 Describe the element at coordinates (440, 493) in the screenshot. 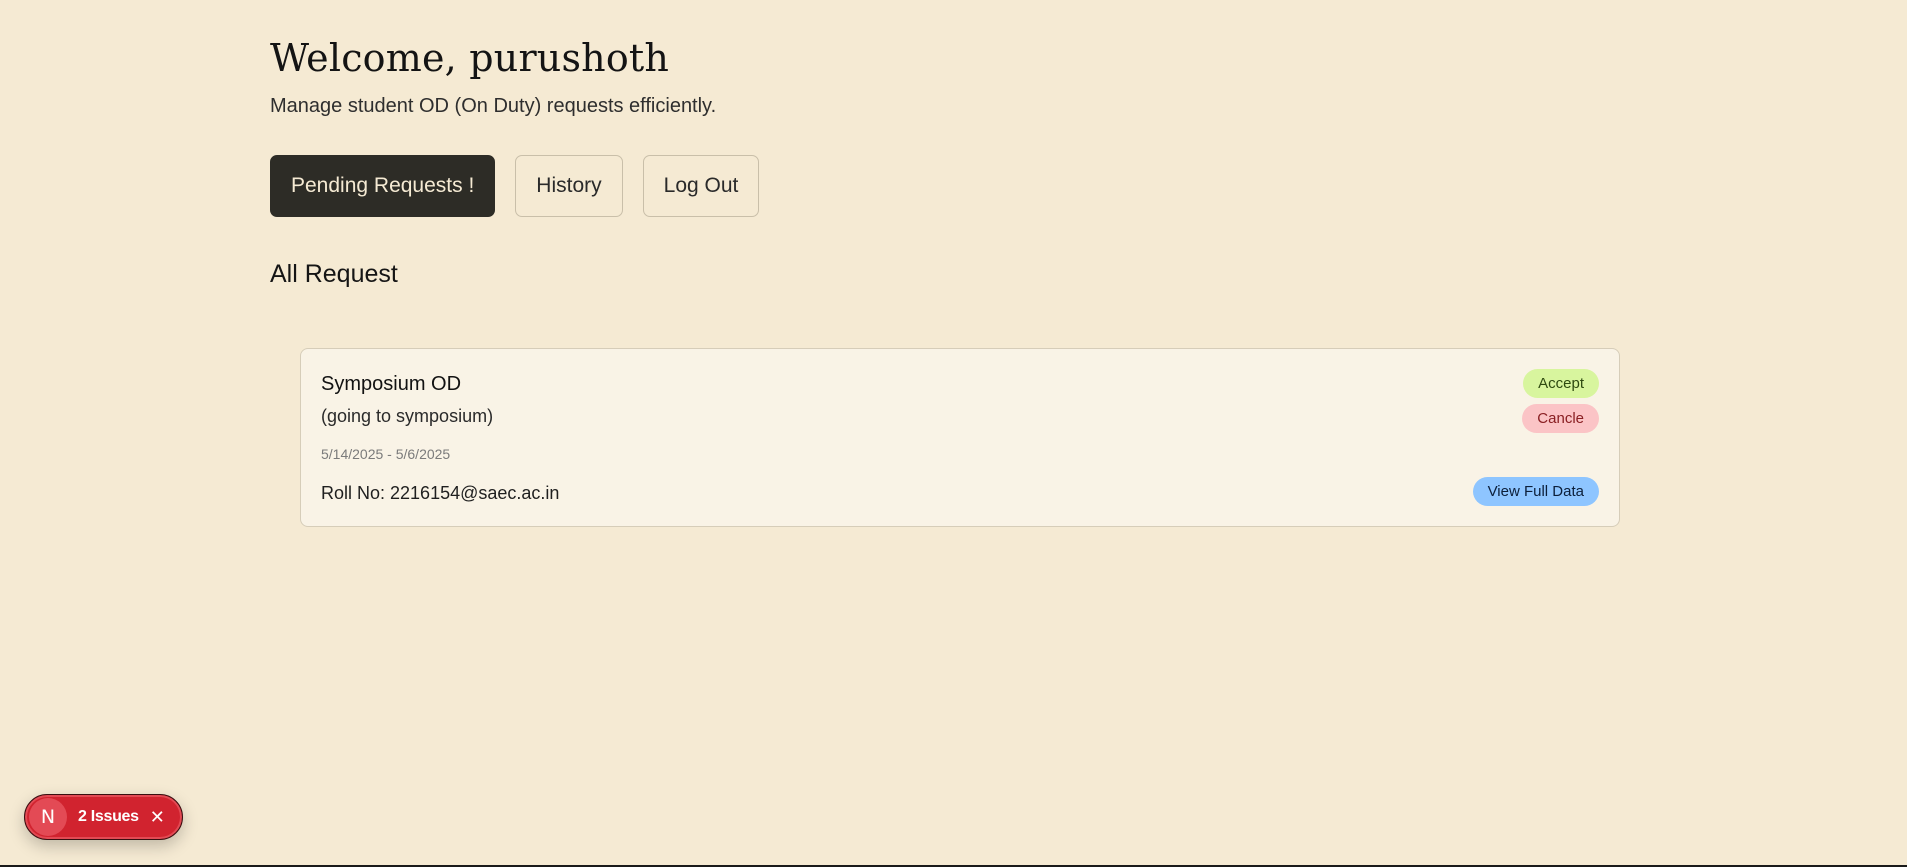

I see `request-roll-number: Roll No: 2216154@saec.ac.in` at that location.